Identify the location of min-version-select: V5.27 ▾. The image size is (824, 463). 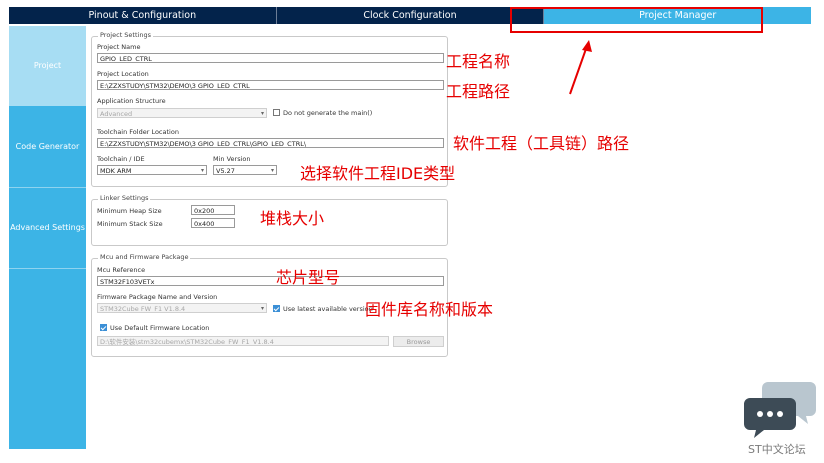
(245, 170).